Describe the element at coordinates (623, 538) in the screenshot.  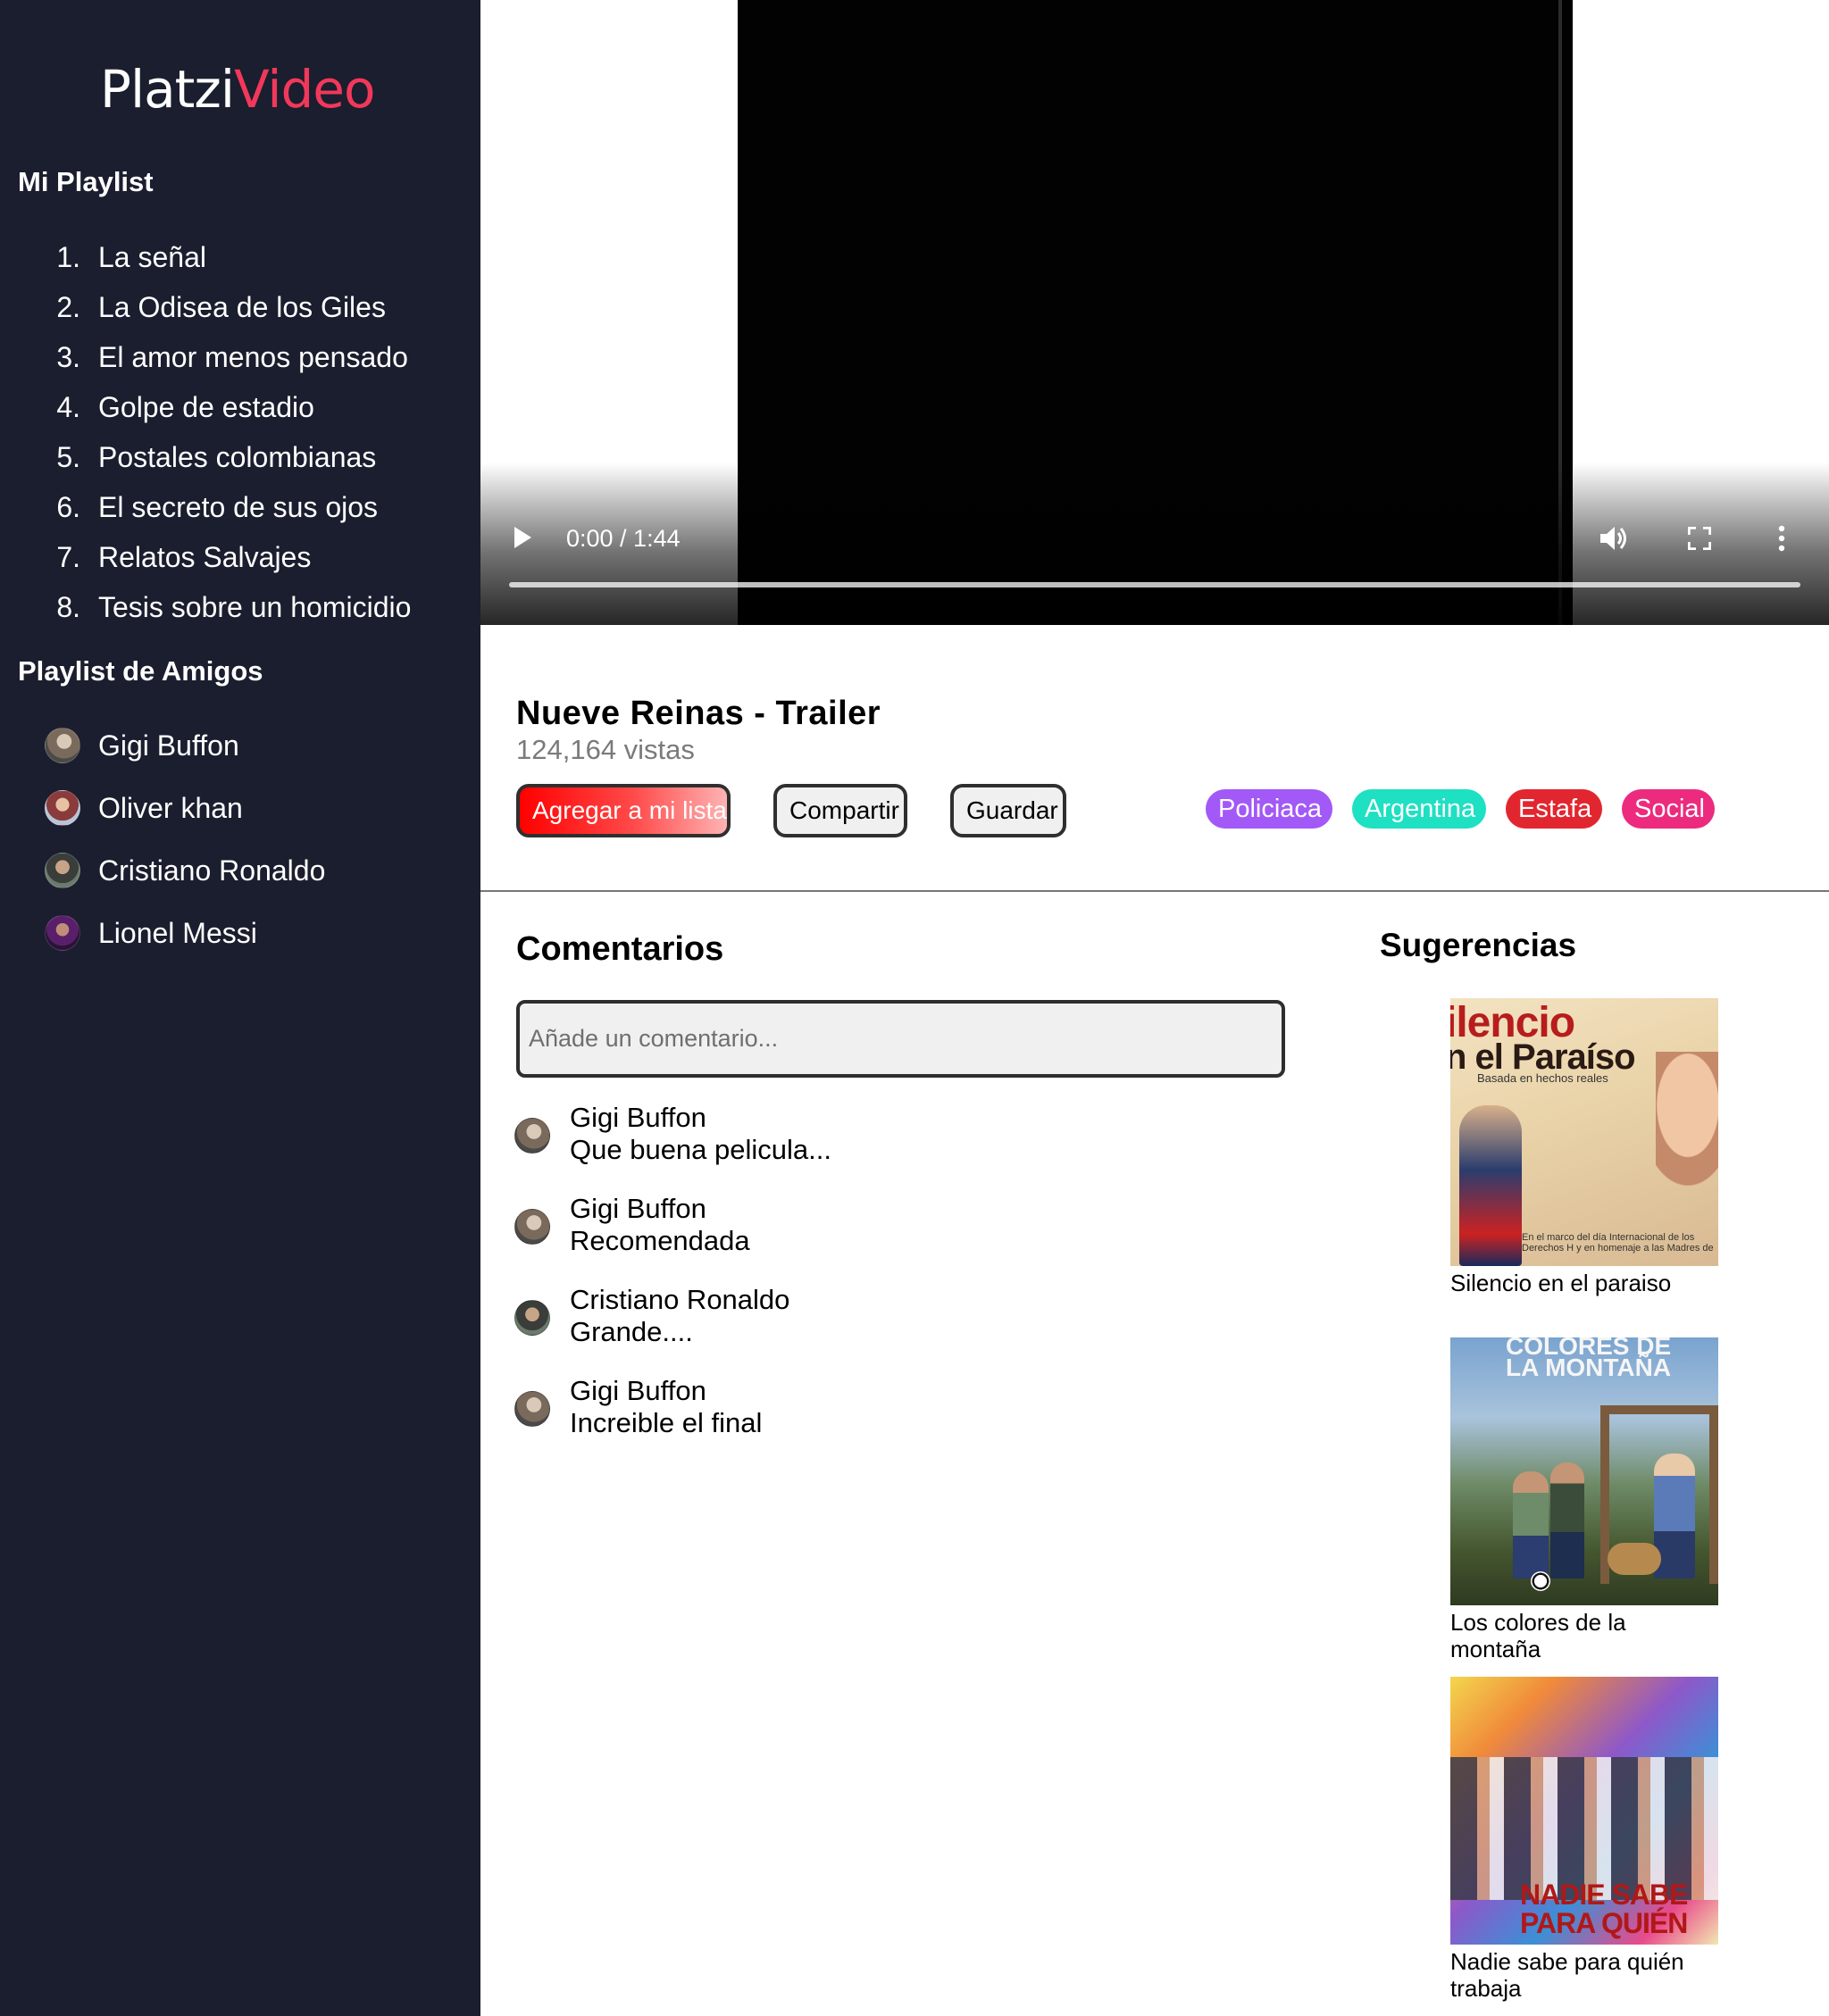
I see `time-display: 0:00 / 1:44` at that location.